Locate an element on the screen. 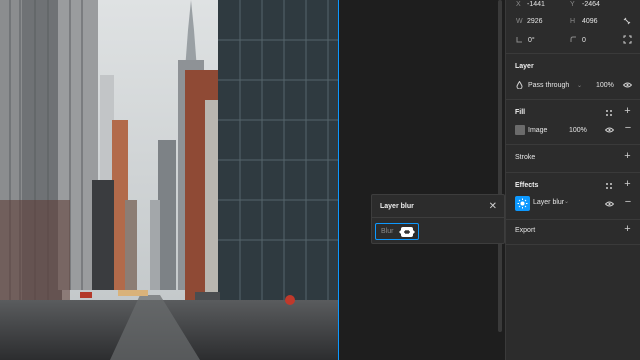 This screenshot has height=360, width=640. position-row: X -1441 Y -2464 is located at coordinates (573, 4).